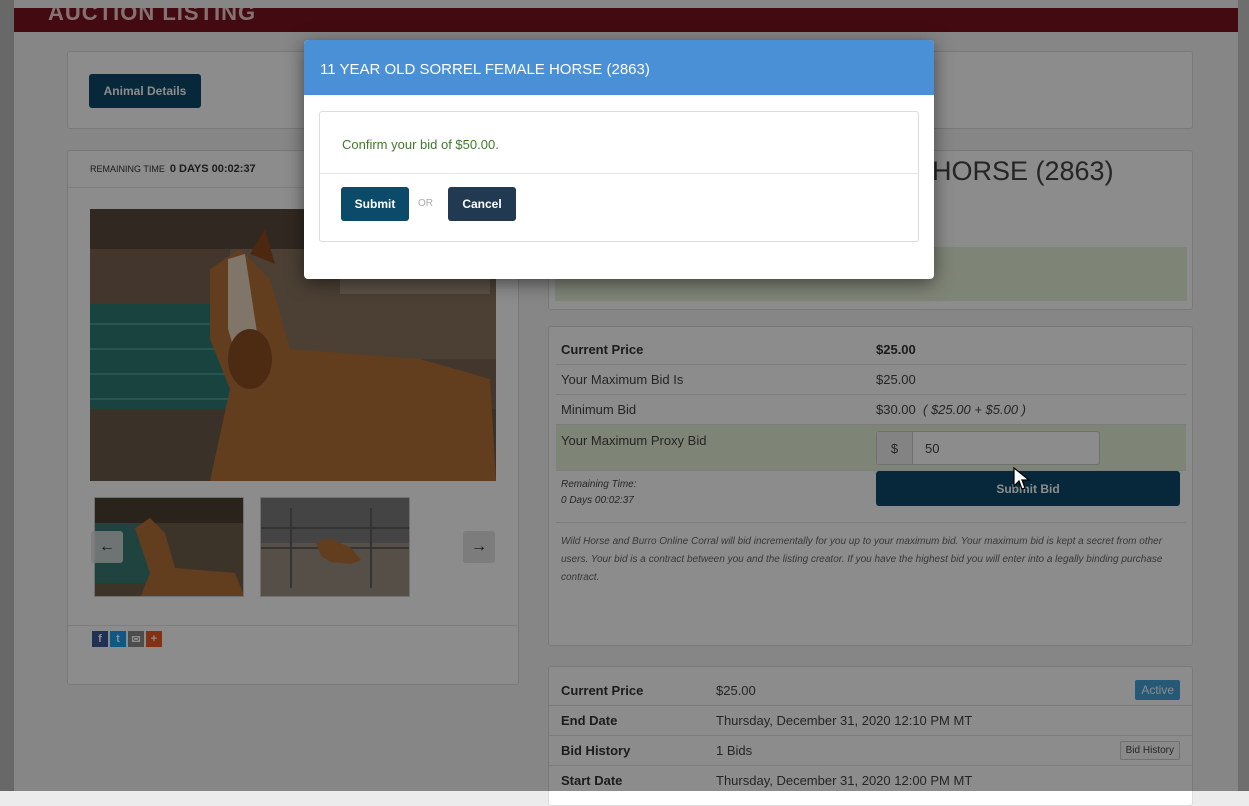  I want to click on mouse-cursor-icon, so click(1022, 478).